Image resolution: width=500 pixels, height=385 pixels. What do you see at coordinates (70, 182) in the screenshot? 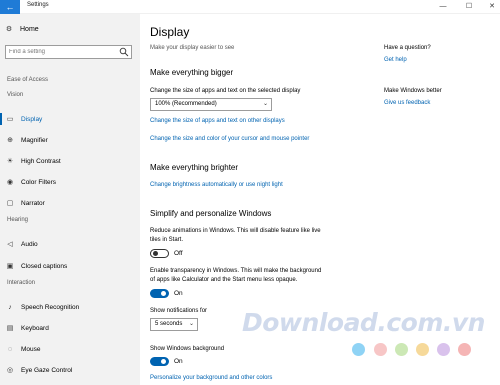
I see `sidebar-item-color-filters: ◉ Color Filters` at bounding box center [70, 182].